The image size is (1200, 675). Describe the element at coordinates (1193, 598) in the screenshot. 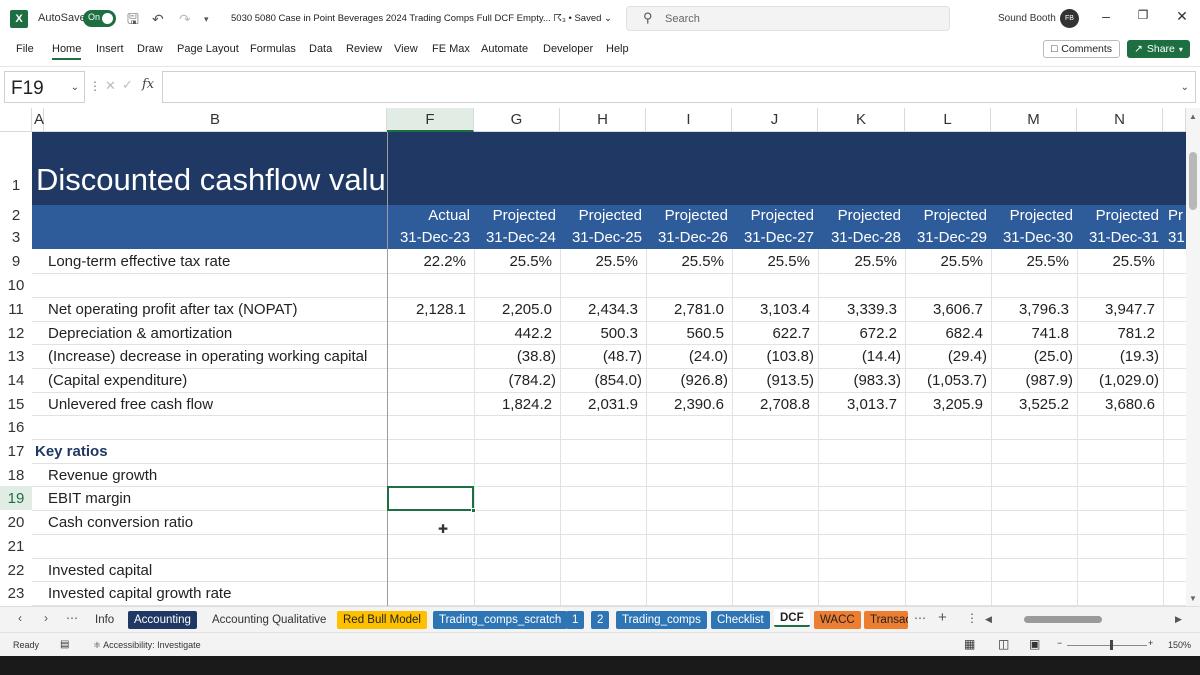

I see `scroll-down-icon: ▼` at that location.